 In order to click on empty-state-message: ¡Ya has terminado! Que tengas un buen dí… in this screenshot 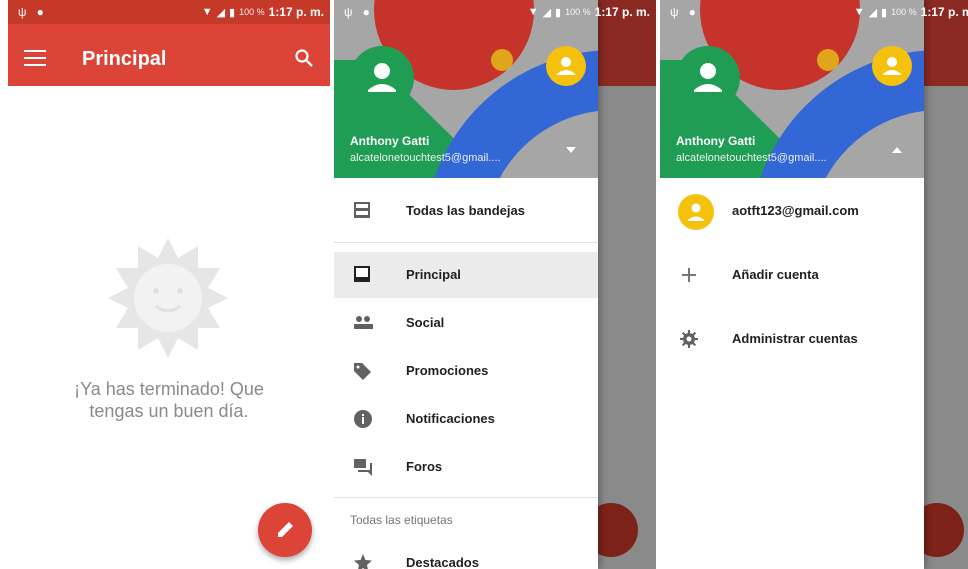, I will do `click(169, 400)`.